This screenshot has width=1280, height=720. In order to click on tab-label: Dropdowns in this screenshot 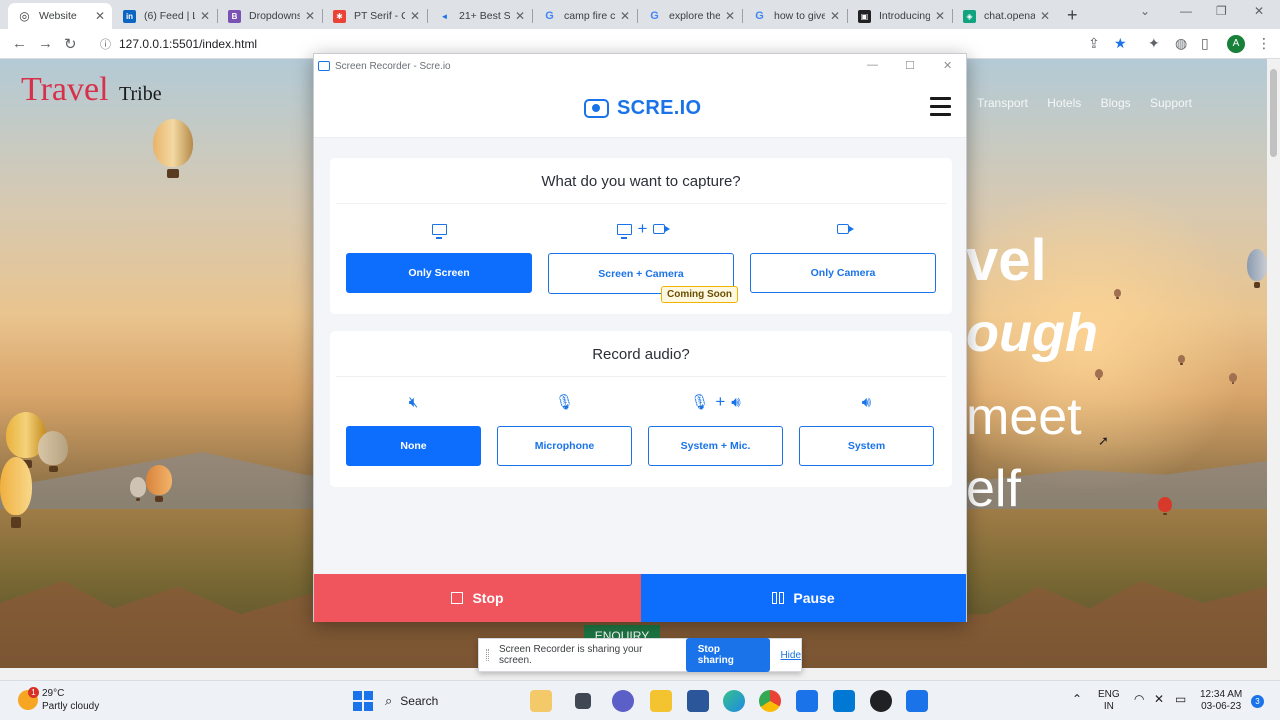, I will do `click(274, 16)`.